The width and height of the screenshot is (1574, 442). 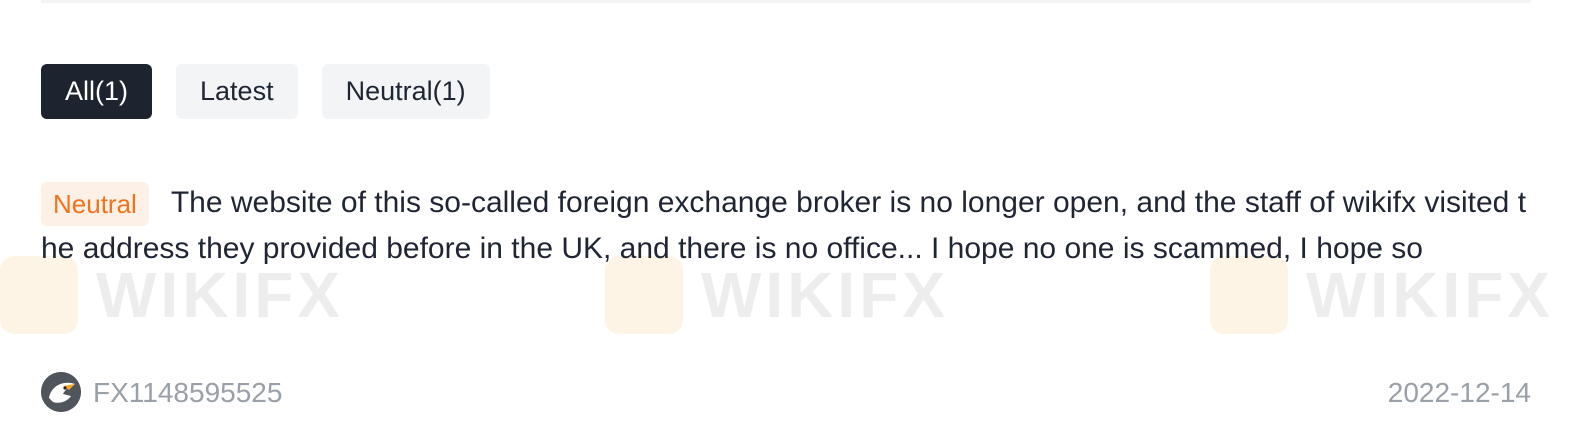 I want to click on review-date: 2022-12-14, so click(x=1459, y=392).